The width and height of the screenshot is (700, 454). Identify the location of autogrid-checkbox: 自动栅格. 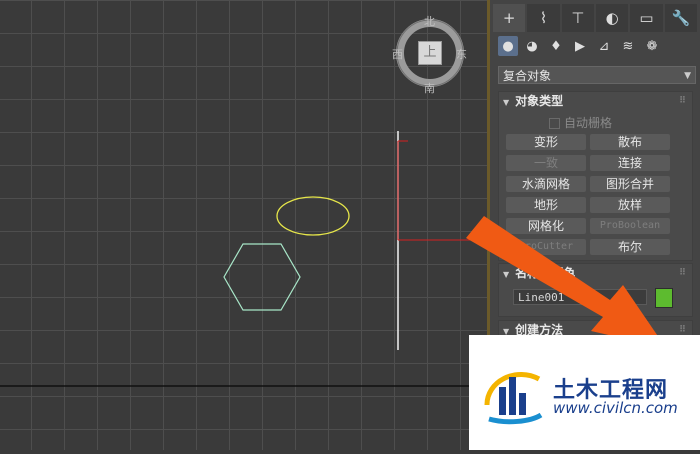
(580, 122).